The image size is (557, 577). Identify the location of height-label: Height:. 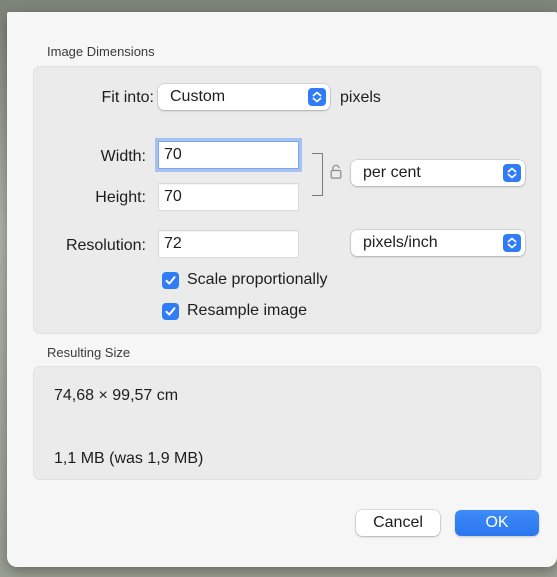
(120, 197).